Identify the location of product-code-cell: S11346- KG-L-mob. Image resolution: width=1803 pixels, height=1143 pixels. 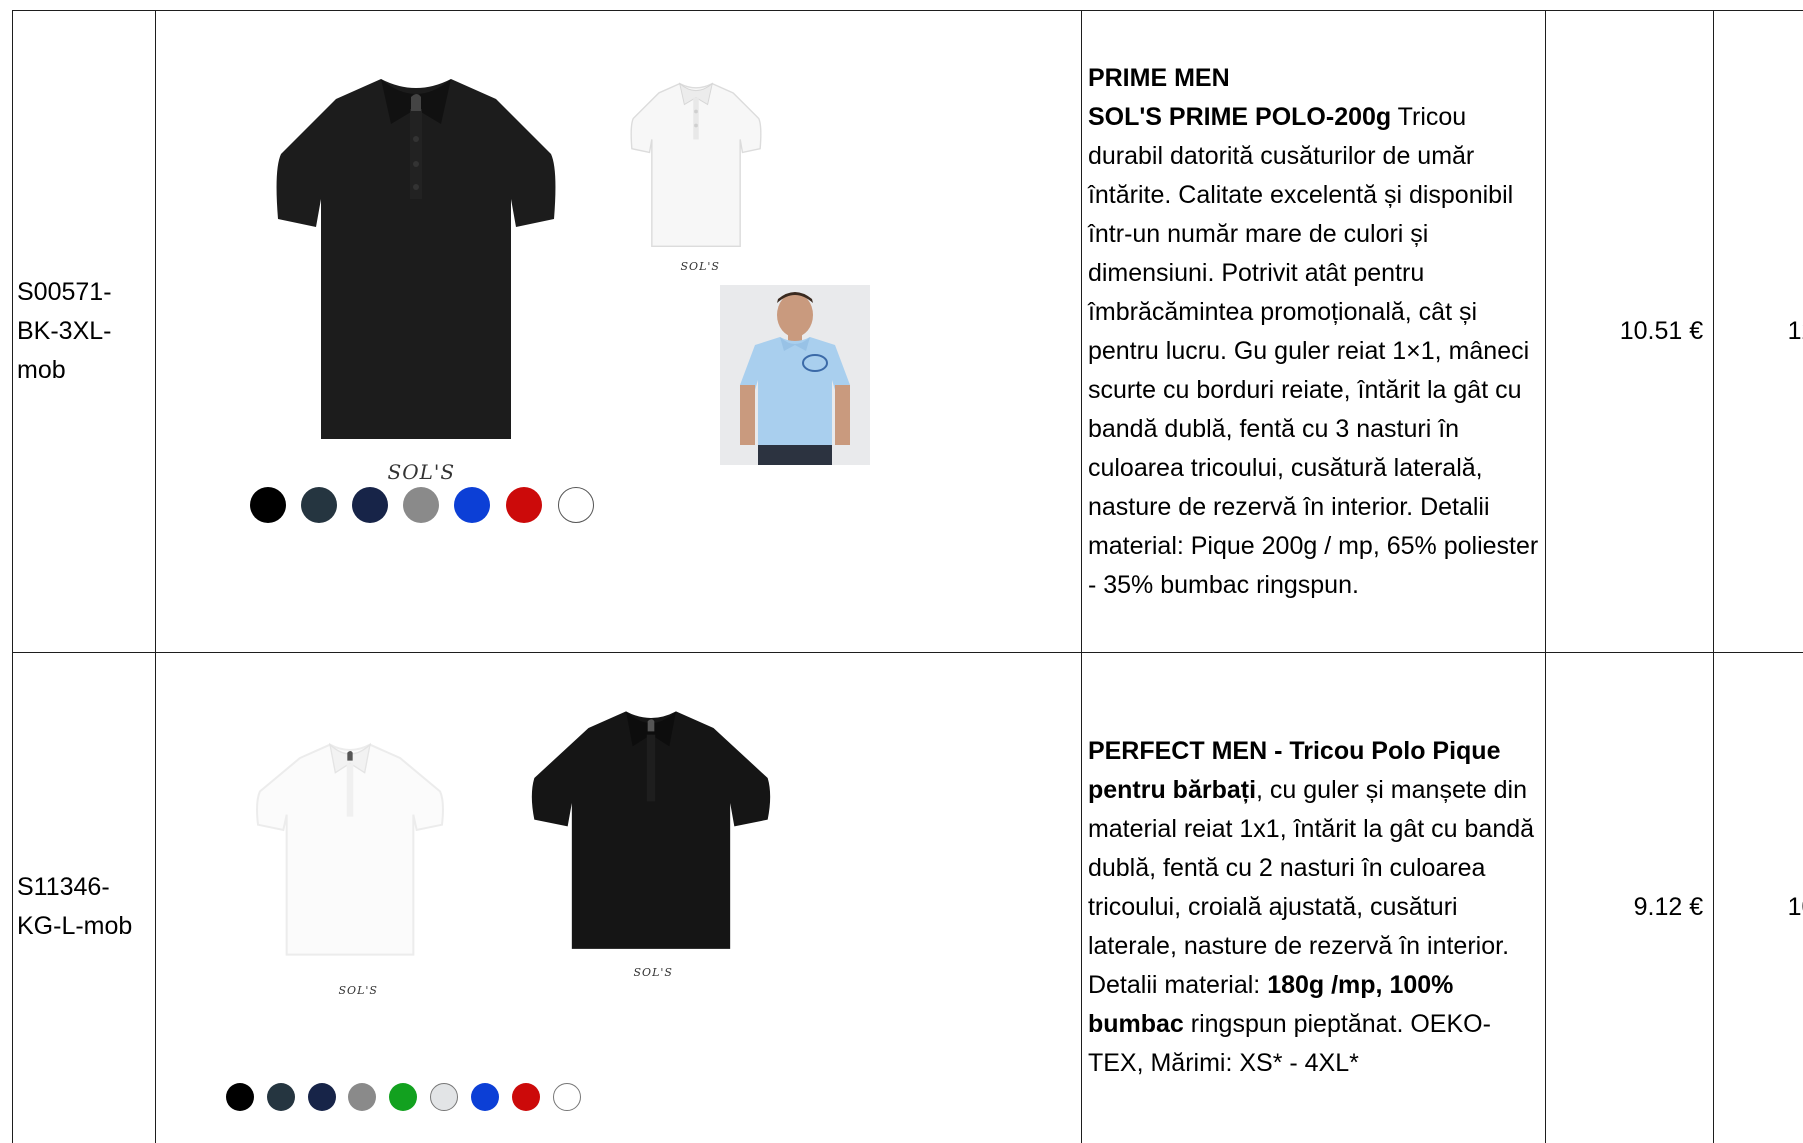
(84, 897).